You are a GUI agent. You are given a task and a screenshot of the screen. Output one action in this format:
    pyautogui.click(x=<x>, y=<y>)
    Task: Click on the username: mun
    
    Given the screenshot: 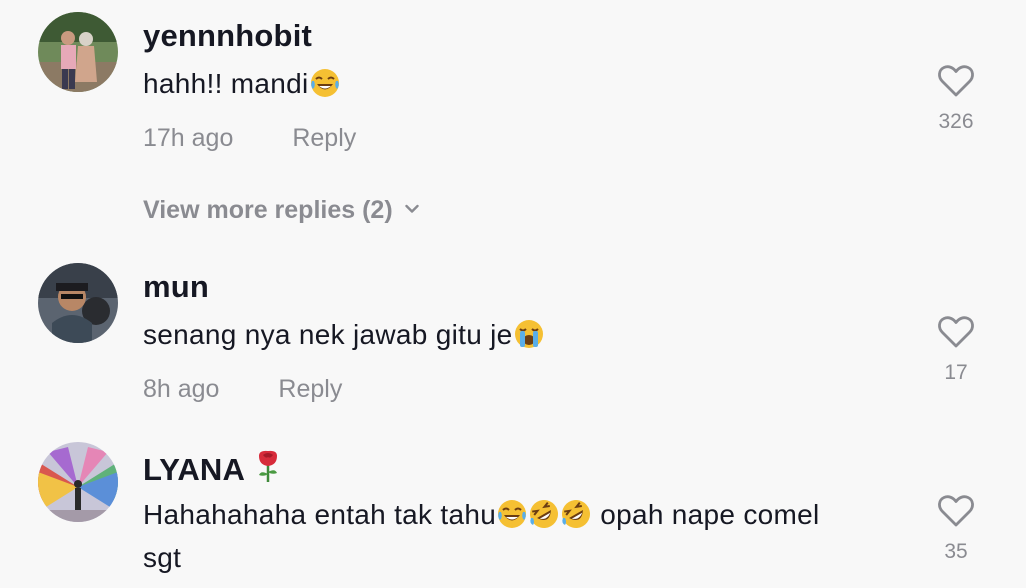 What is the action you would take?
    pyautogui.click(x=176, y=287)
    